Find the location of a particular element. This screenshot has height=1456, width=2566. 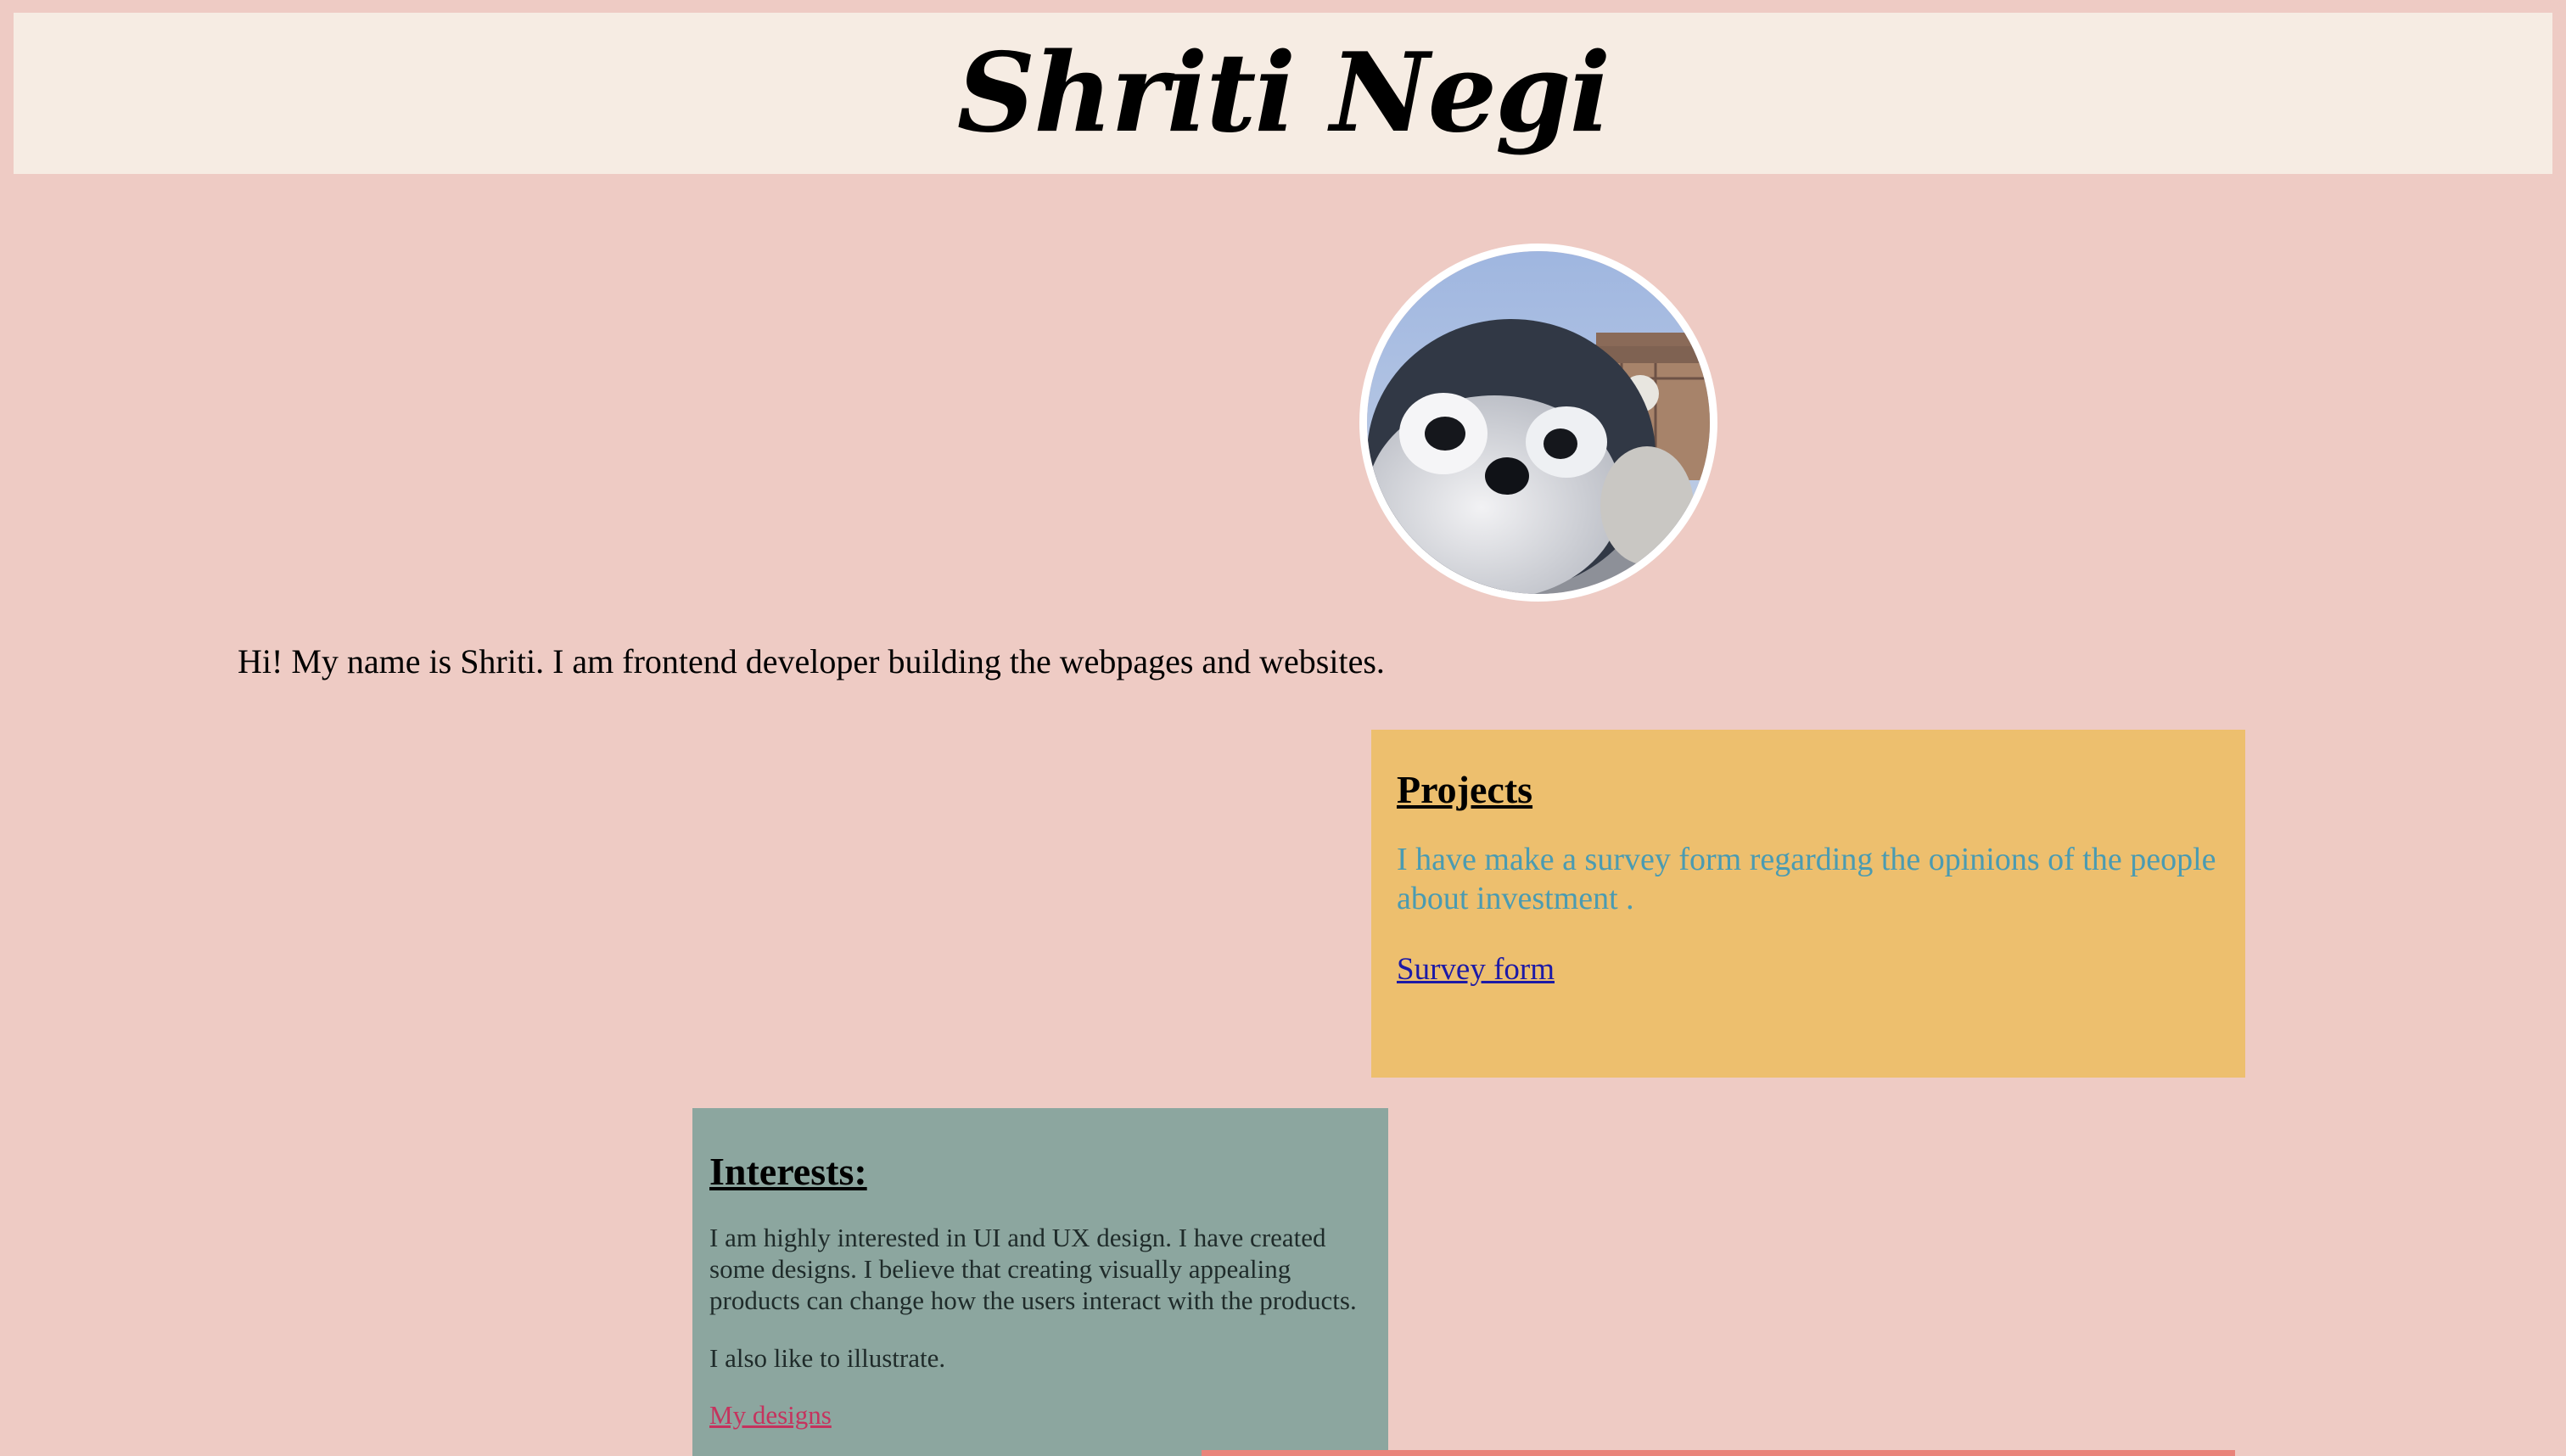

projects-heading: Projects is located at coordinates (1465, 789).